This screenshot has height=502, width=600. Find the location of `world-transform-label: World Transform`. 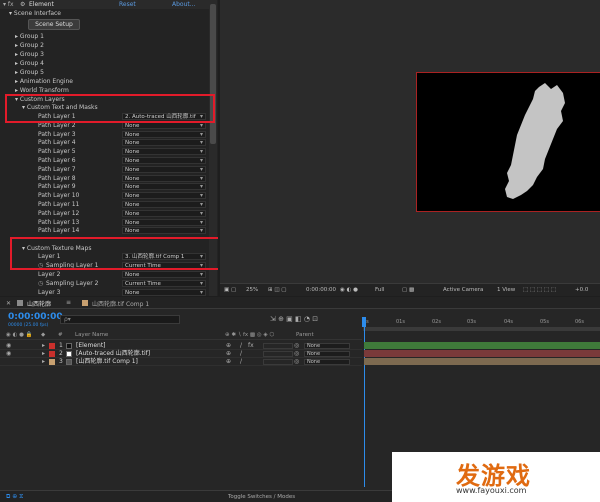

world-transform-label: World Transform is located at coordinates (44, 90).